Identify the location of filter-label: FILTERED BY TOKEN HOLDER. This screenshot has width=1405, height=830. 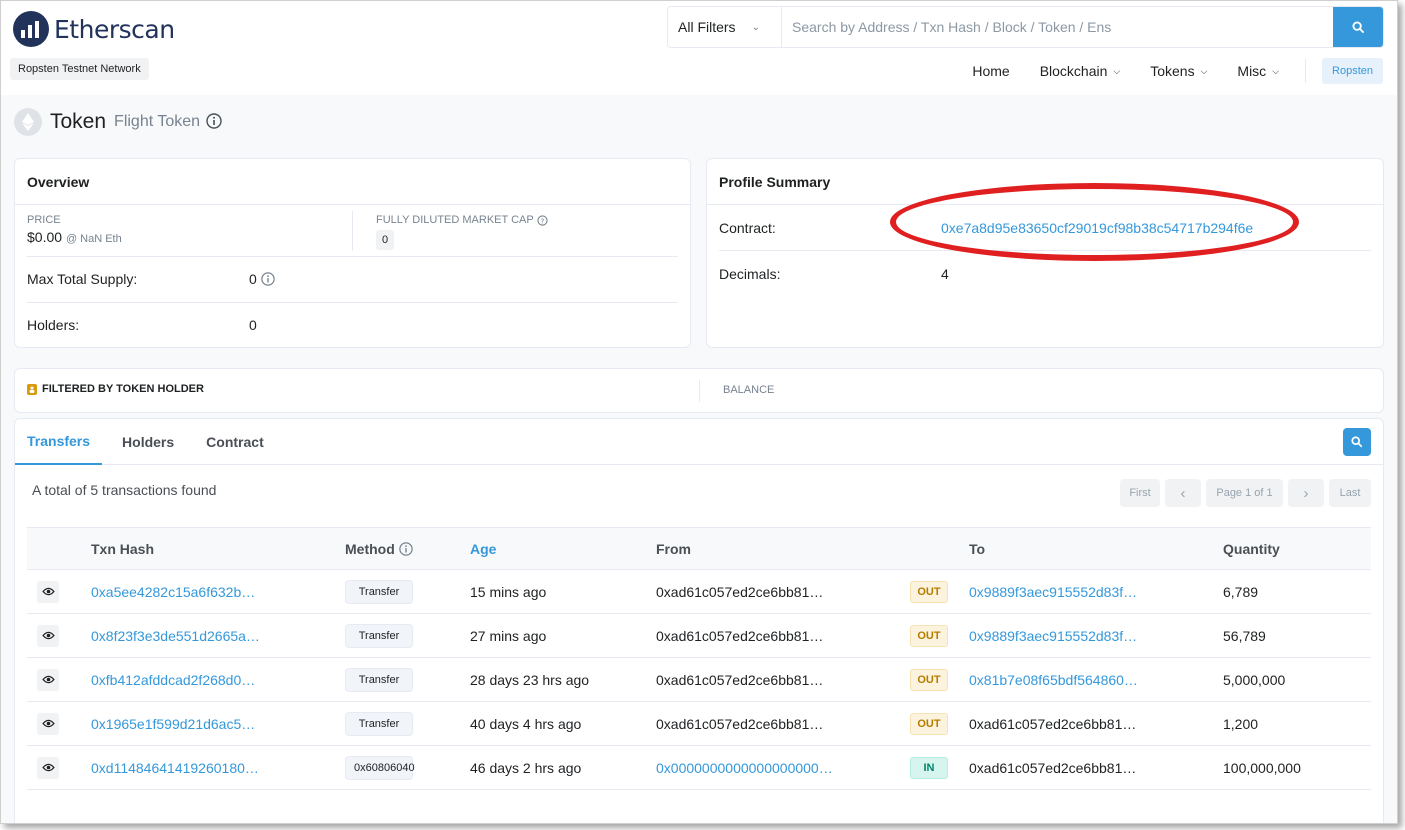
(123, 389).